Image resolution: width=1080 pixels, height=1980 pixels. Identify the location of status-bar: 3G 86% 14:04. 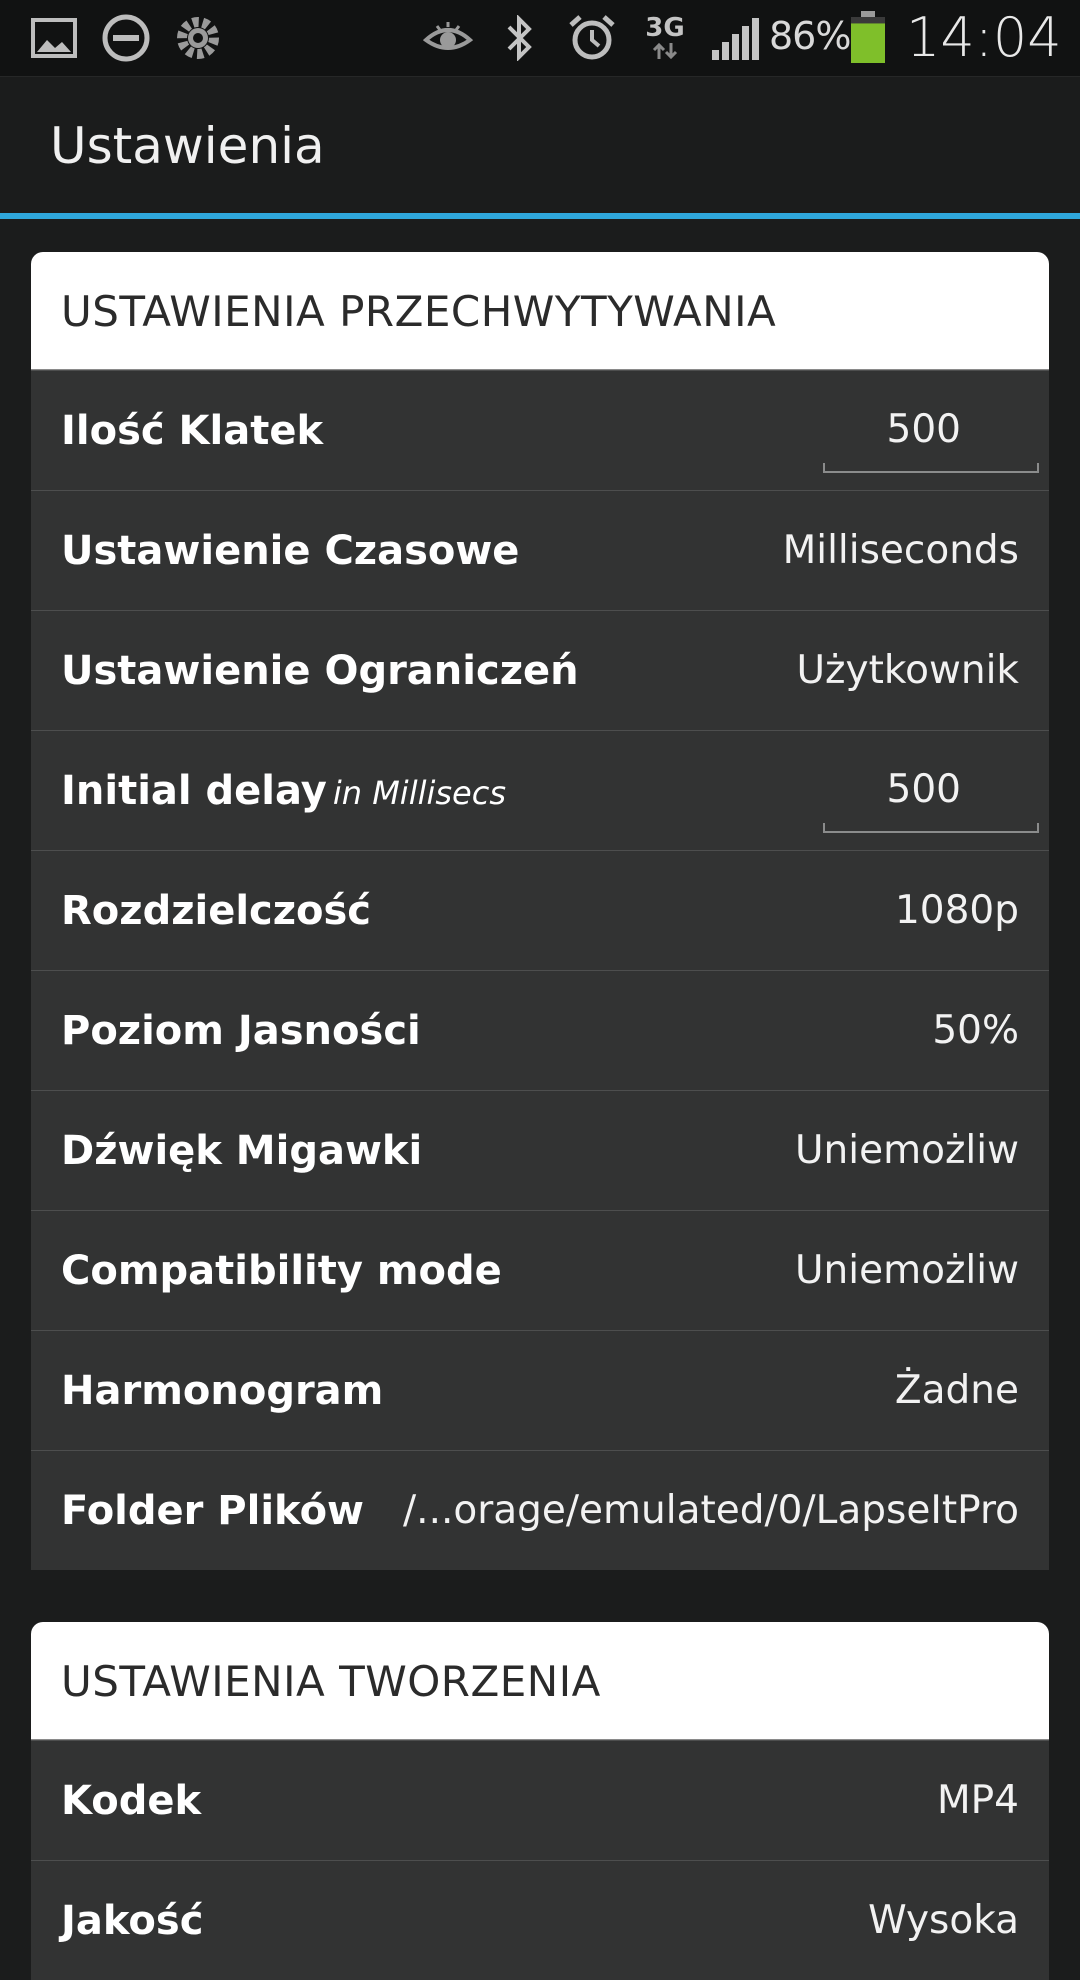
(540, 38).